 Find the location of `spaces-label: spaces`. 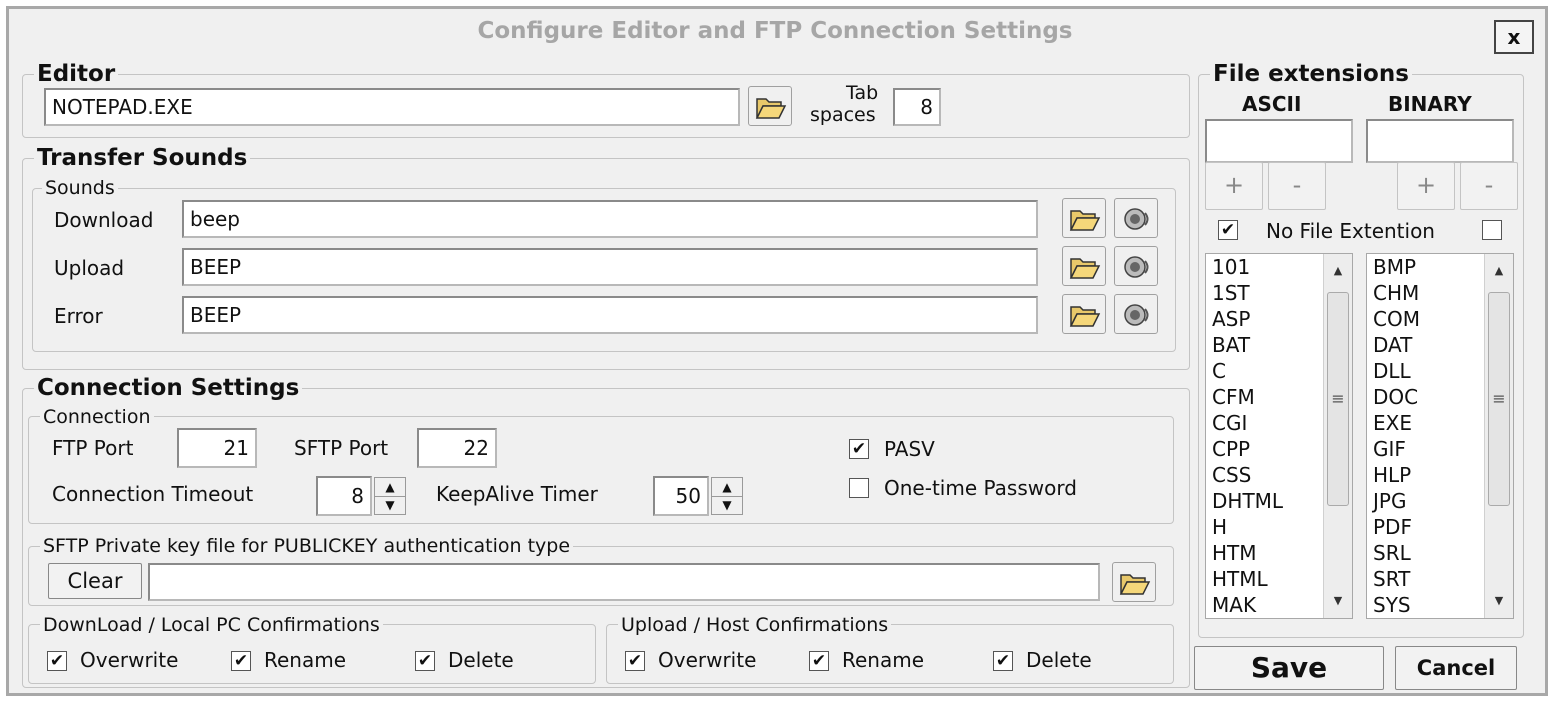

spaces-label: spaces is located at coordinates (843, 115).